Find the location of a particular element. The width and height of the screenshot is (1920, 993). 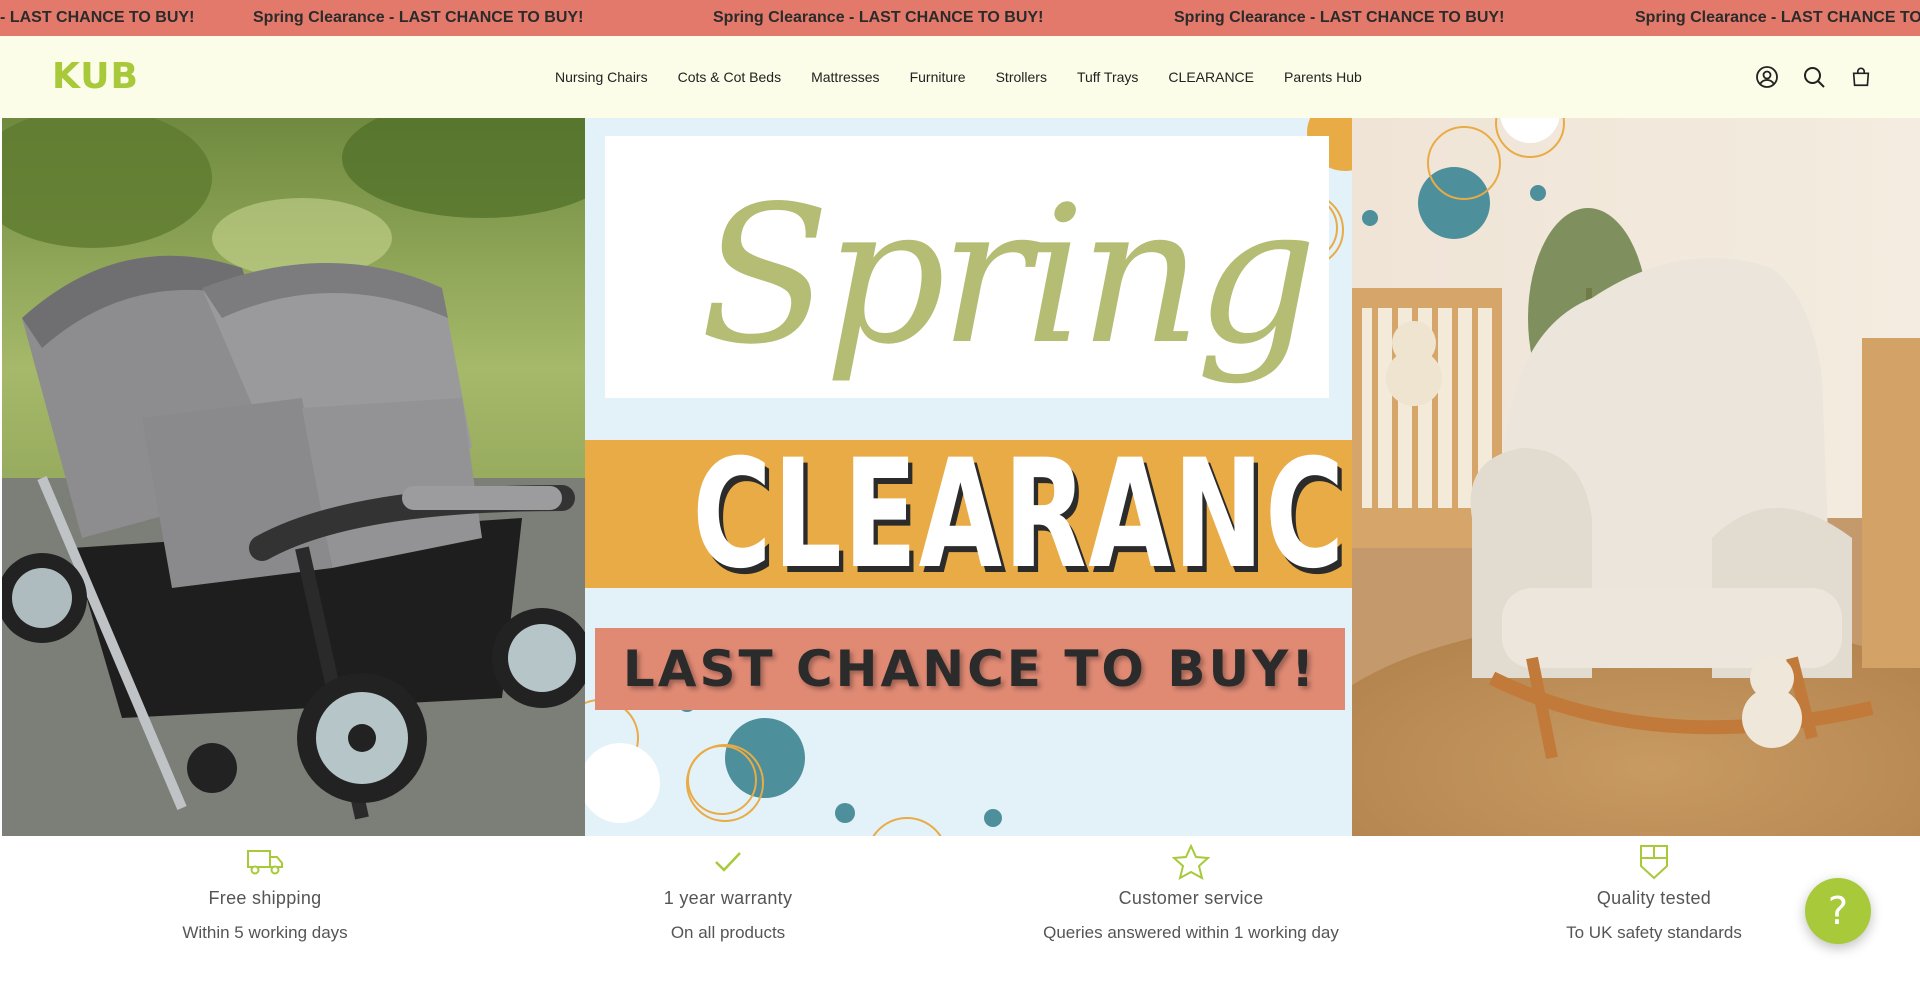

feature-warranty: 1 year warranty On all products is located at coordinates (728, 889).